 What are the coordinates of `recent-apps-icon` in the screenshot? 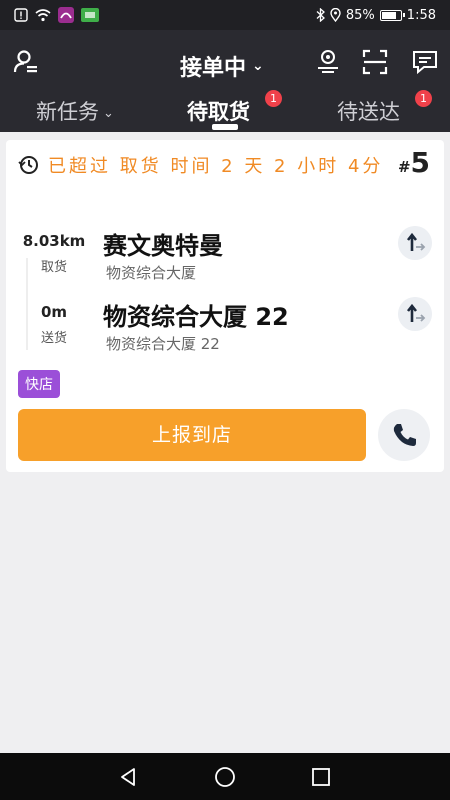 It's located at (321, 777).